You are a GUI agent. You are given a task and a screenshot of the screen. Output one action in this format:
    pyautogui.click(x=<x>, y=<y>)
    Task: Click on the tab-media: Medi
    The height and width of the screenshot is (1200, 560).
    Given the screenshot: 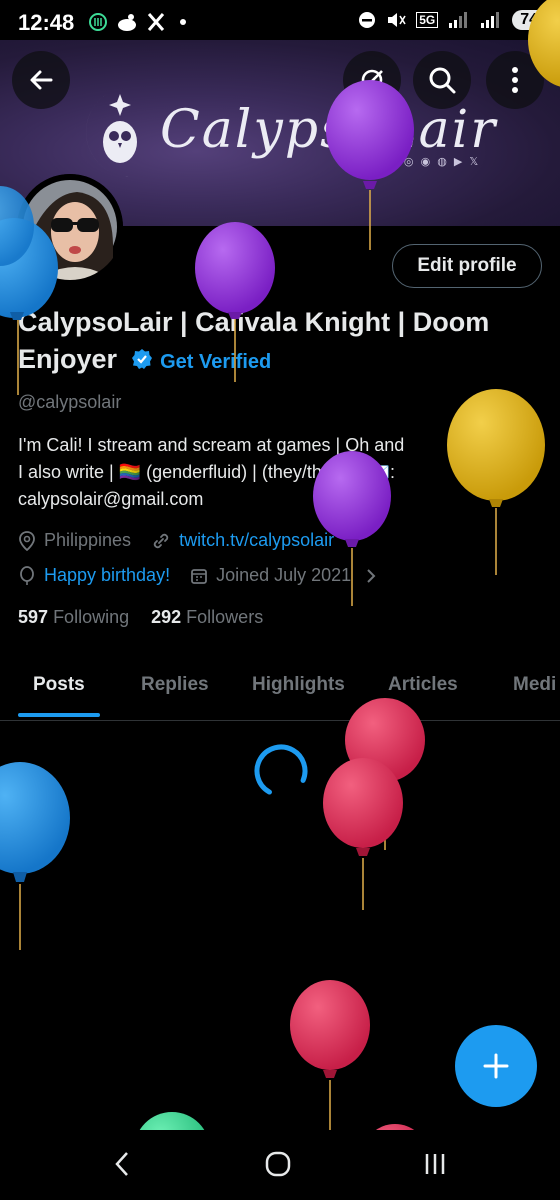 What is the action you would take?
    pyautogui.click(x=534, y=685)
    